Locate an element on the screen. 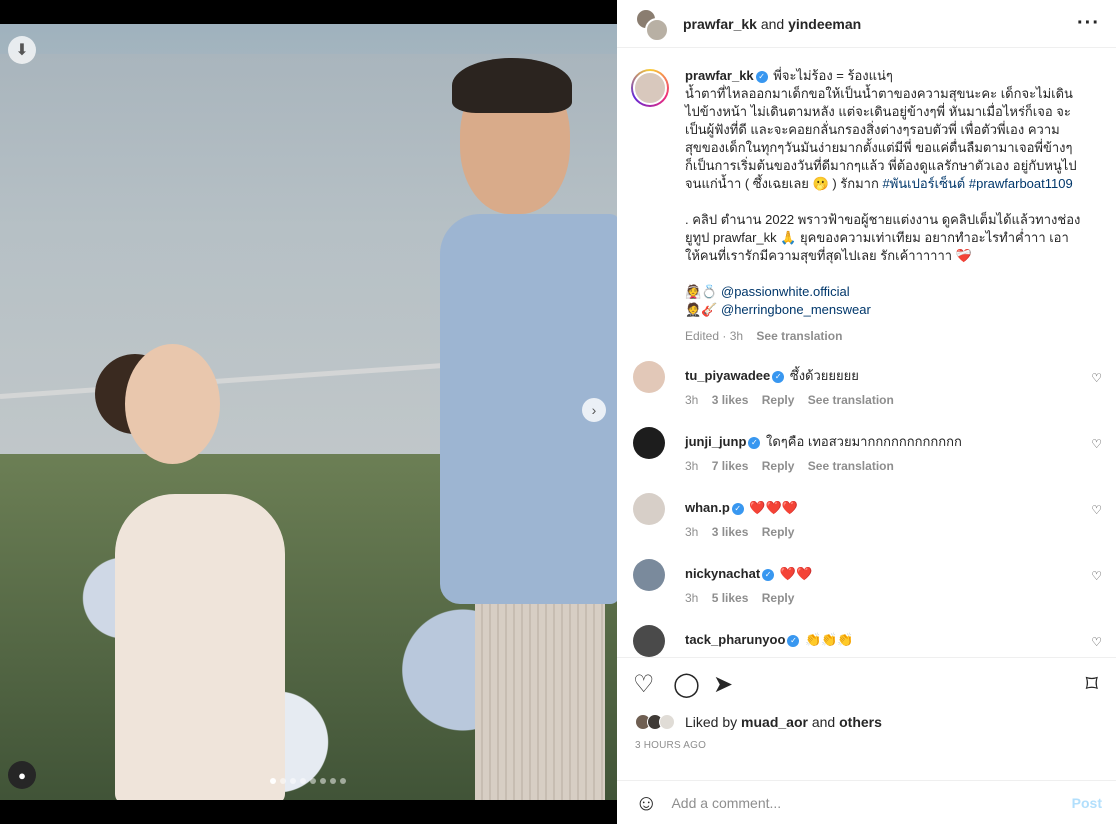 This screenshot has width=1116, height=824. comment-text: junji_junp ✓ ใดๆคือ เทอสวยมากกกกกกกกกกกก is located at coordinates (892, 439).